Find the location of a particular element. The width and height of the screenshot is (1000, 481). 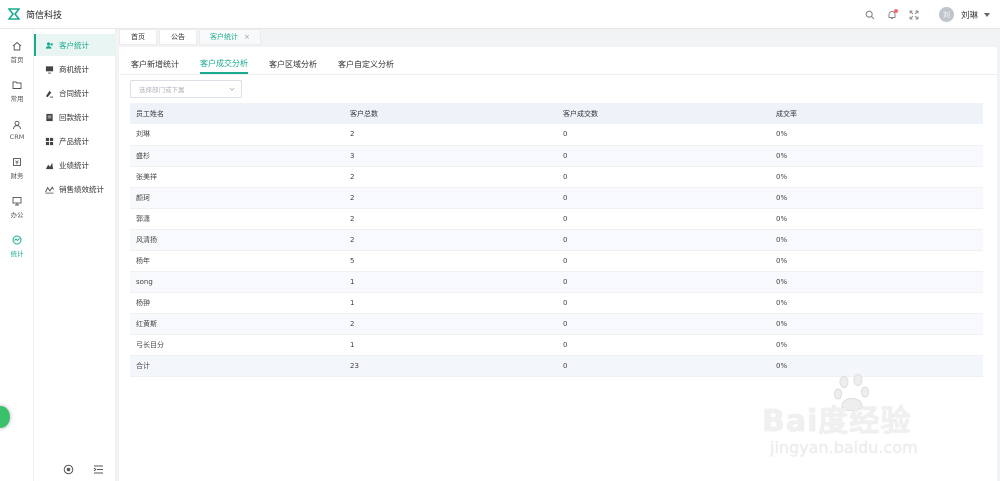

rail-item-crm: CRM is located at coordinates (17, 130).